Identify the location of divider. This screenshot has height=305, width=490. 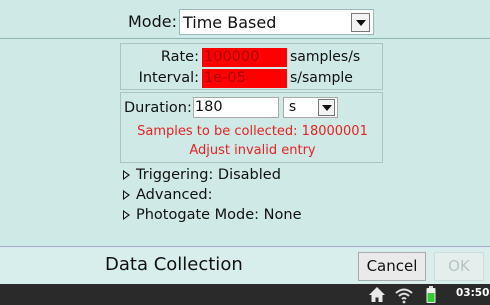
(245, 38).